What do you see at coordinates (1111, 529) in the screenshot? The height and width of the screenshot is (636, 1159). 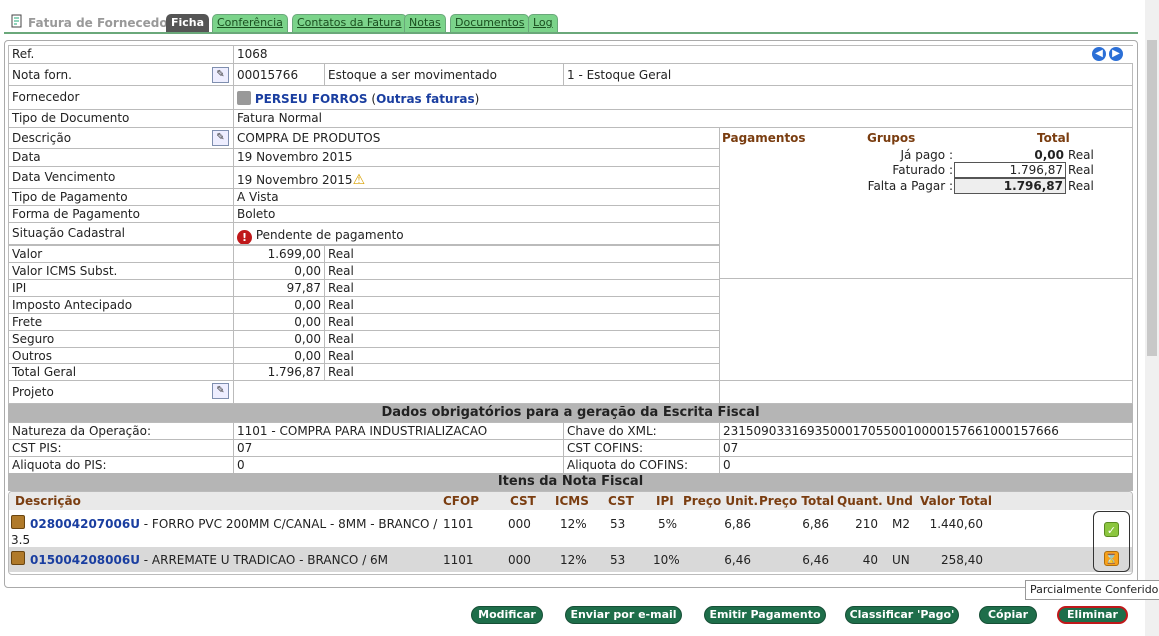 I see `conferido-check-icon: ✓` at bounding box center [1111, 529].